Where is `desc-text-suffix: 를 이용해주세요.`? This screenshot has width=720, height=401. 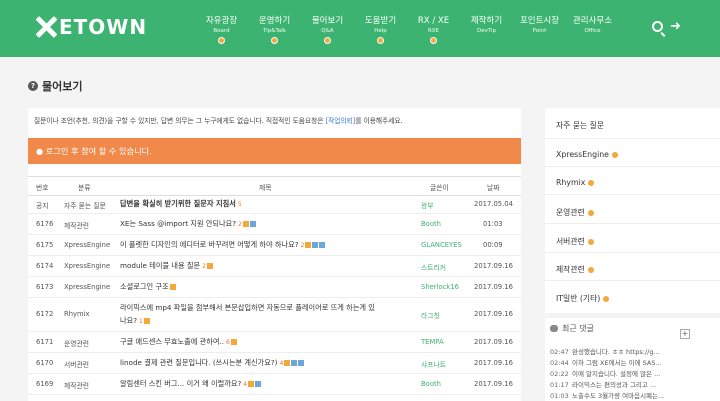
desc-text-suffix: 를 이용해주세요. is located at coordinates (379, 121).